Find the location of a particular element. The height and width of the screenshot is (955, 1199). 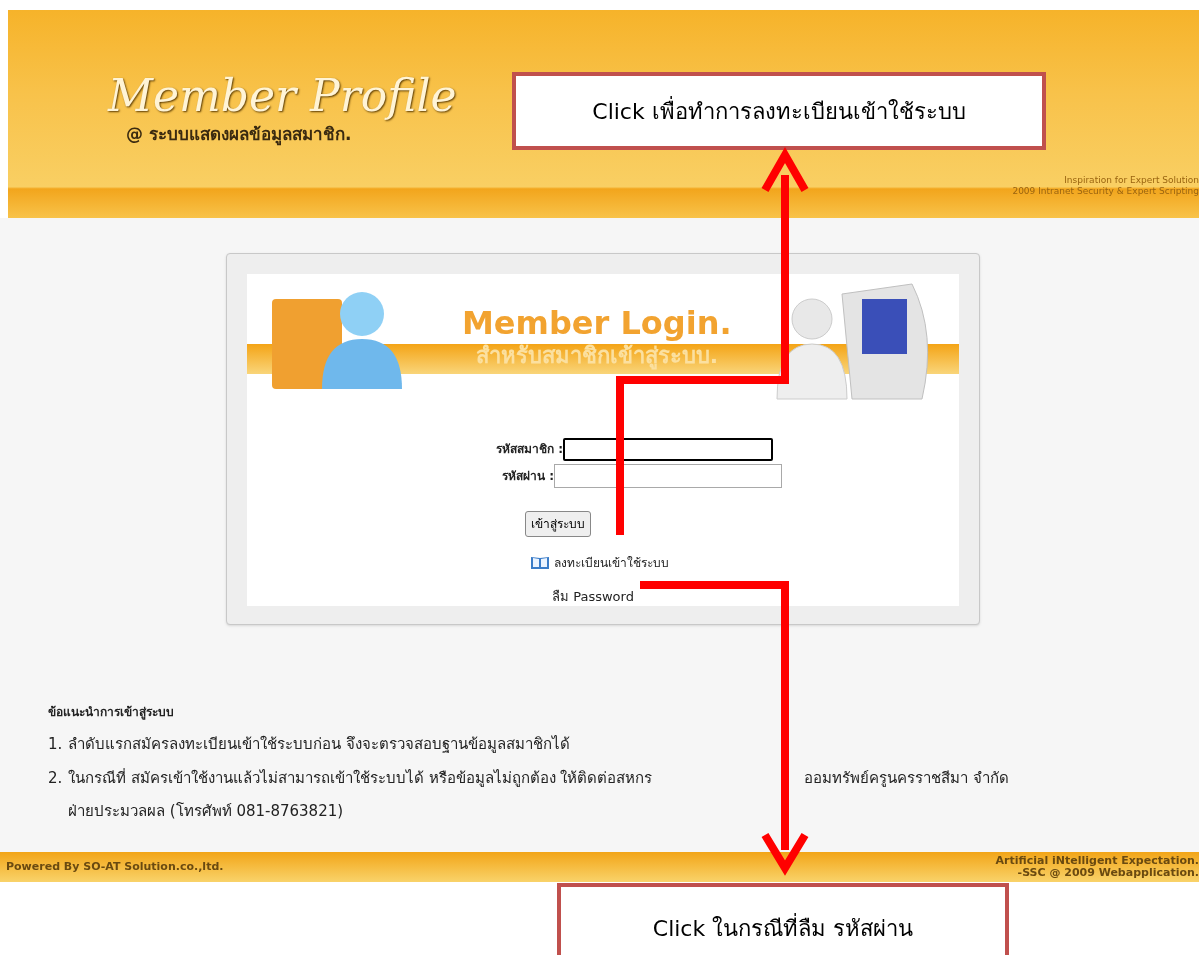

site-title: Member Profile is located at coordinates (282, 96).